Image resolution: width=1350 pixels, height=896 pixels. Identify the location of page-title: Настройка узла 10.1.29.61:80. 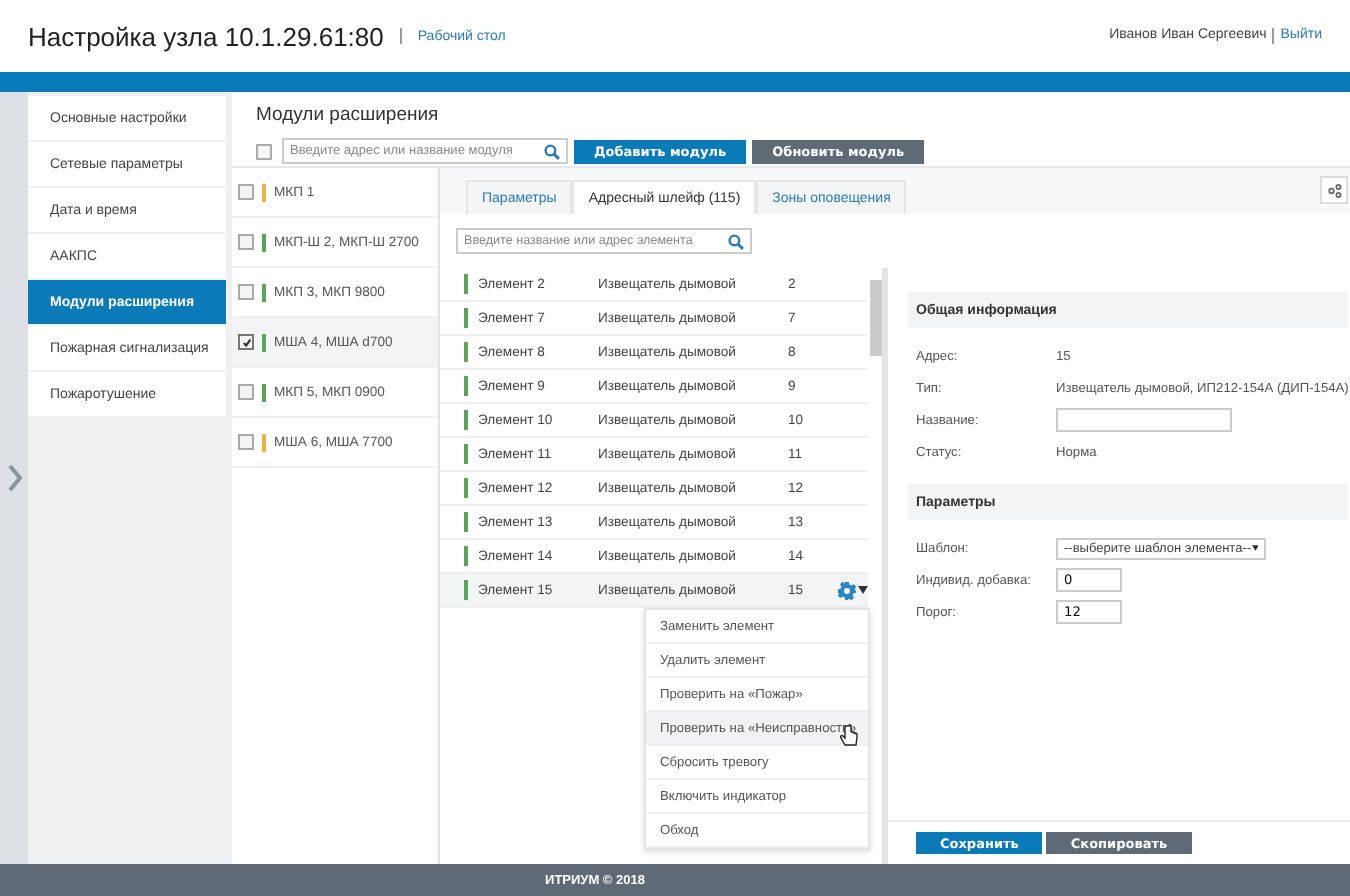
(206, 36).